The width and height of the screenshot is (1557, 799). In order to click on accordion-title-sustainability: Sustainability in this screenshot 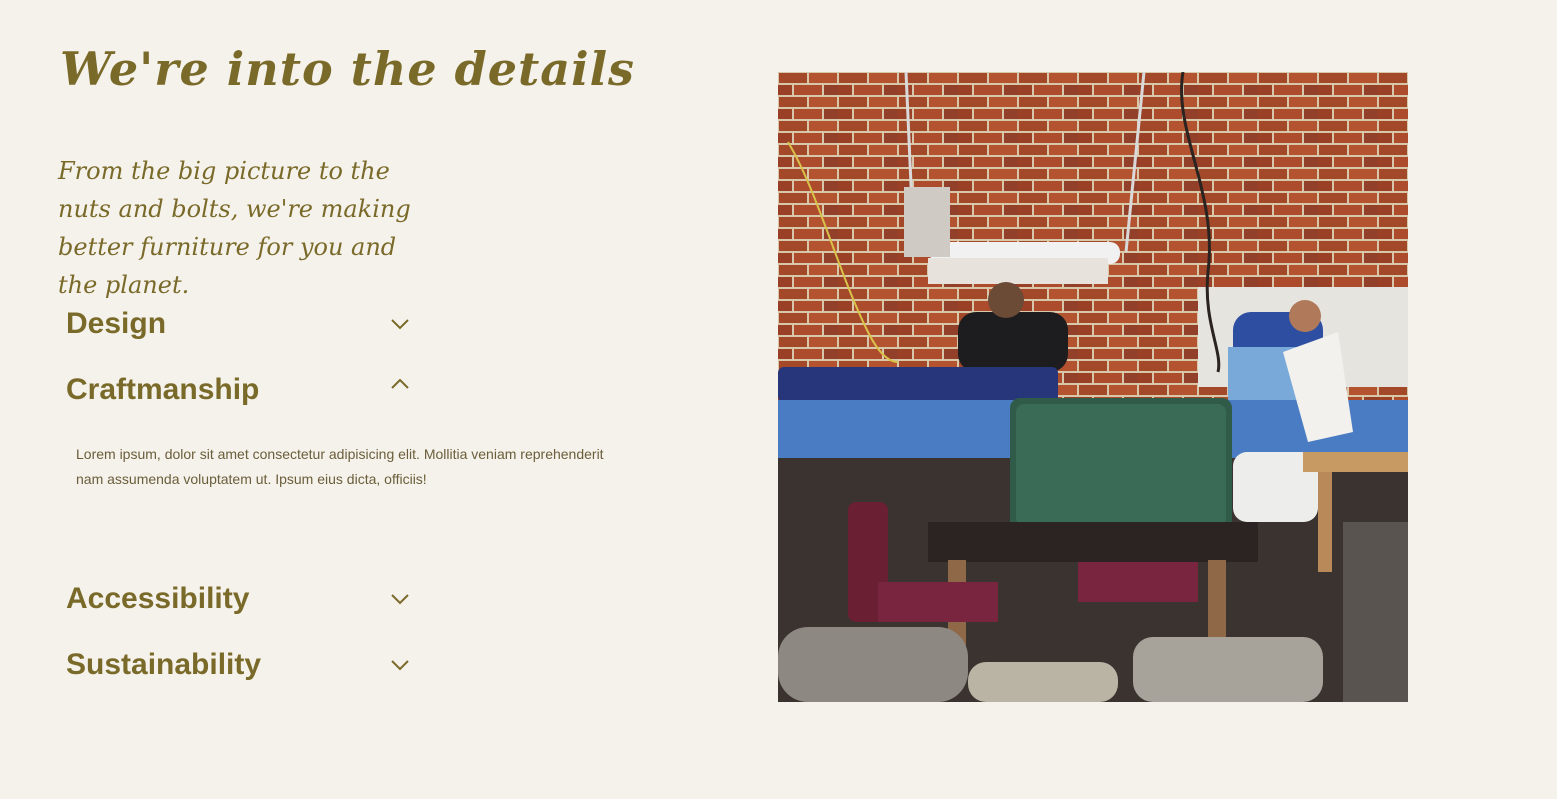, I will do `click(164, 664)`.